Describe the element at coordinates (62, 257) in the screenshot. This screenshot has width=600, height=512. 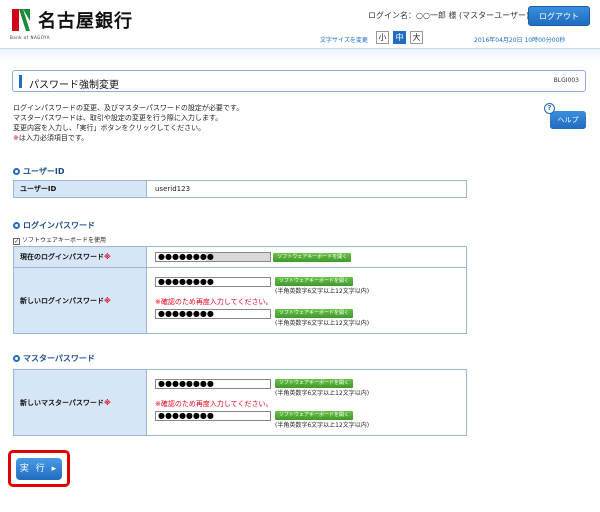
I see `current-login-password-label-text: 現在のログインパスワード` at that location.